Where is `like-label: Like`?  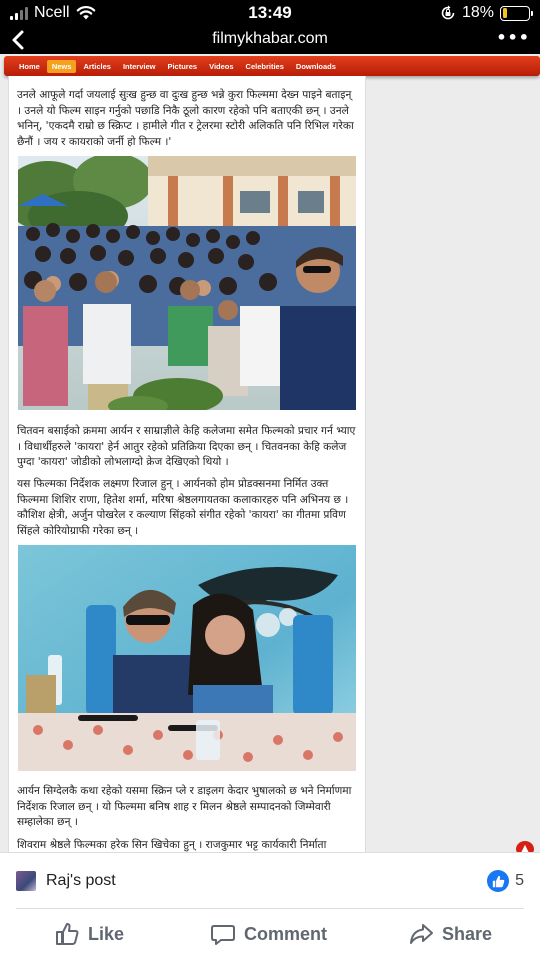 like-label: Like is located at coordinates (106, 933).